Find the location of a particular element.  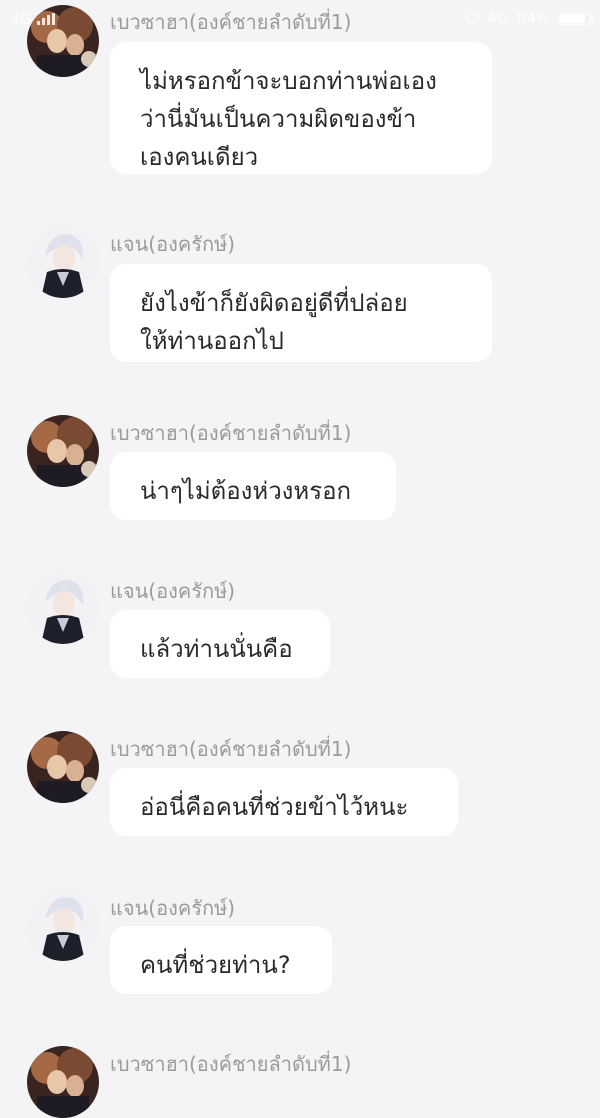

message-bubble: แล้วท่านนั่นคือ is located at coordinates (220, 644).